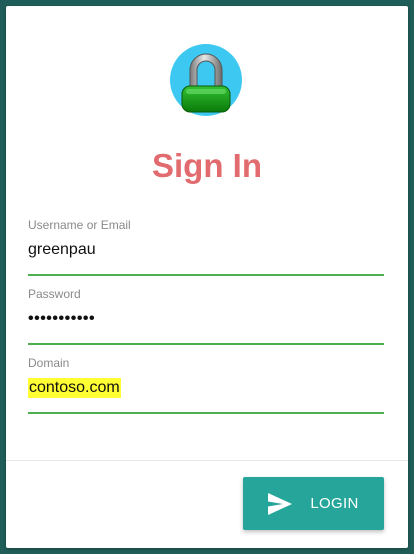  Describe the element at coordinates (206, 413) in the screenshot. I see `domain-underline` at that location.